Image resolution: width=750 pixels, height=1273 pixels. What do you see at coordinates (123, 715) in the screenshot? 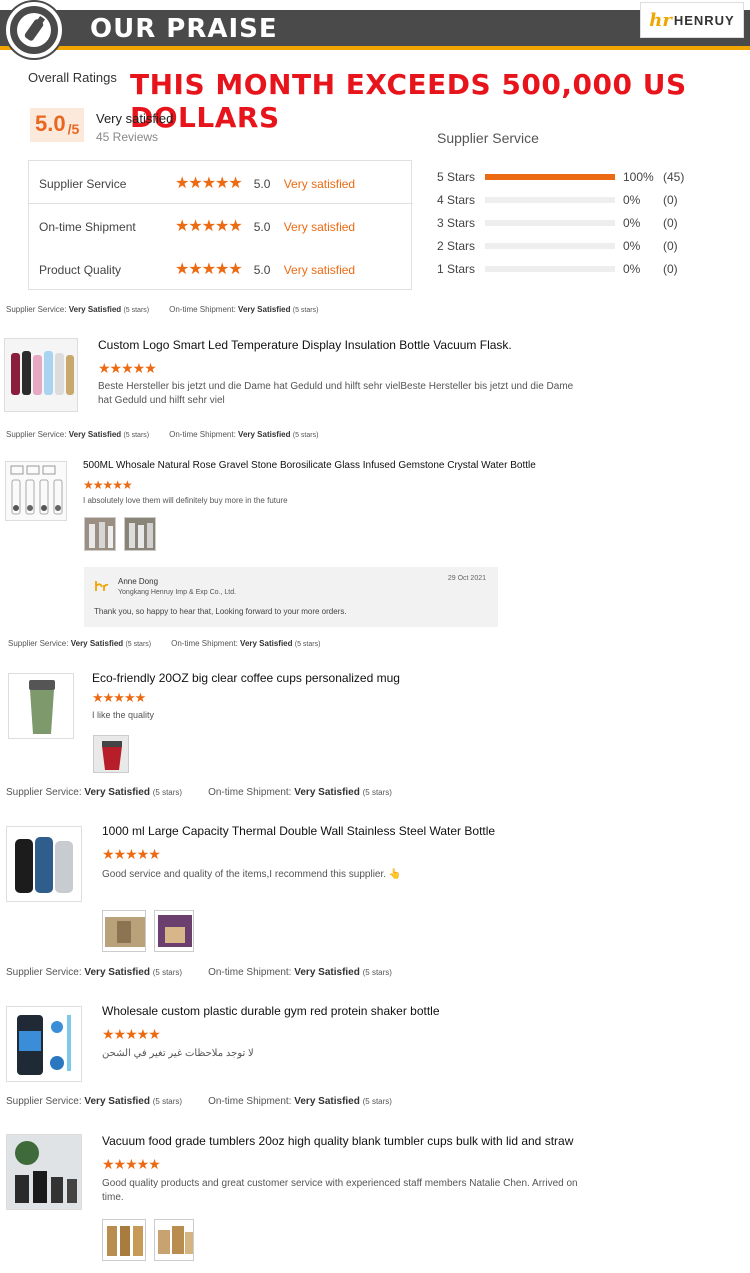
I see `review-text: I like the quality` at bounding box center [123, 715].